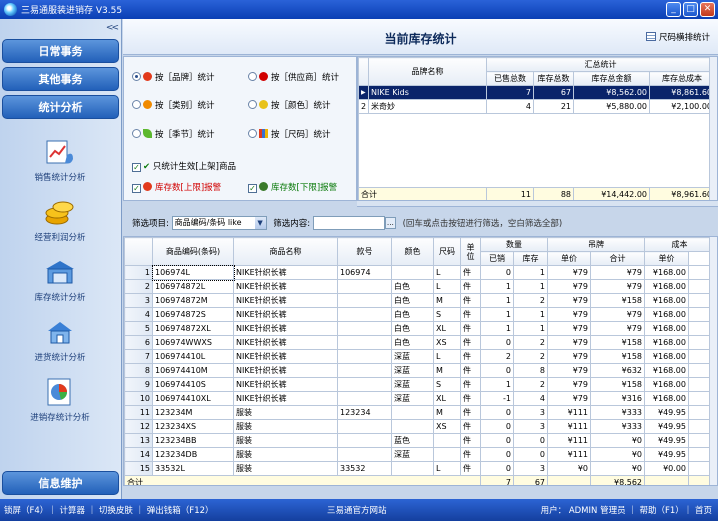  I want to click on page-title: 当前库存统计, so click(420, 39).